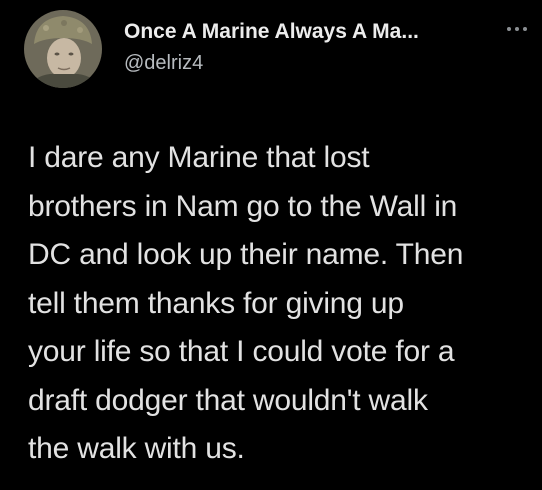  What do you see at coordinates (517, 29) in the screenshot?
I see `more-dots-icon` at bounding box center [517, 29].